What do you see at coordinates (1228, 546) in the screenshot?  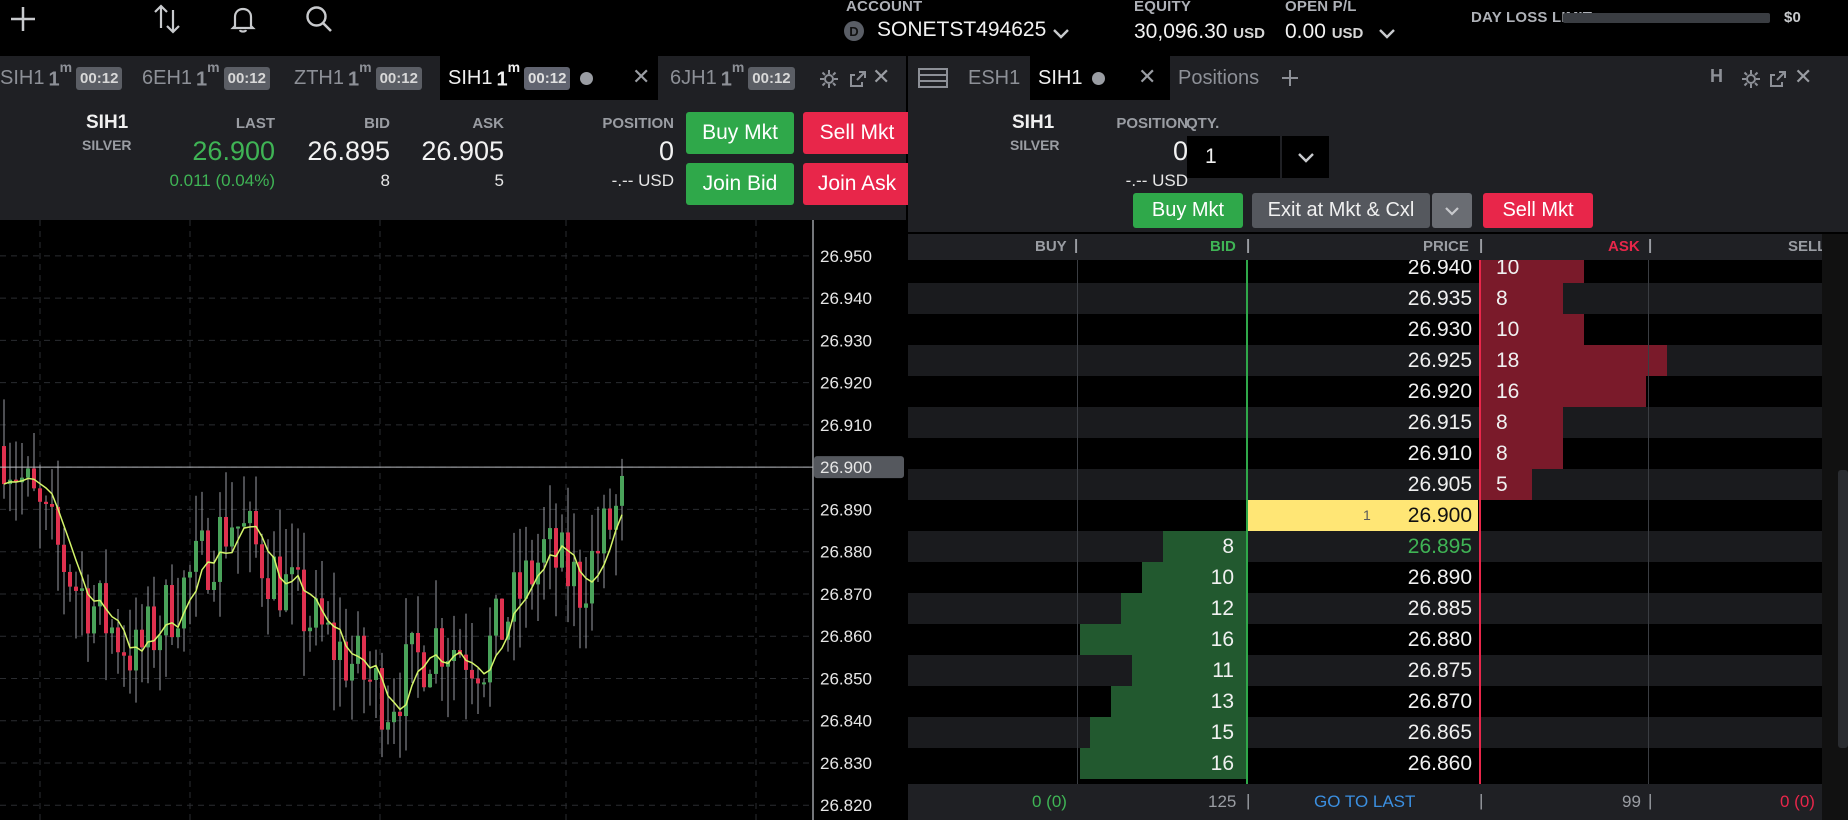 I see `bid-size: 8` at bounding box center [1228, 546].